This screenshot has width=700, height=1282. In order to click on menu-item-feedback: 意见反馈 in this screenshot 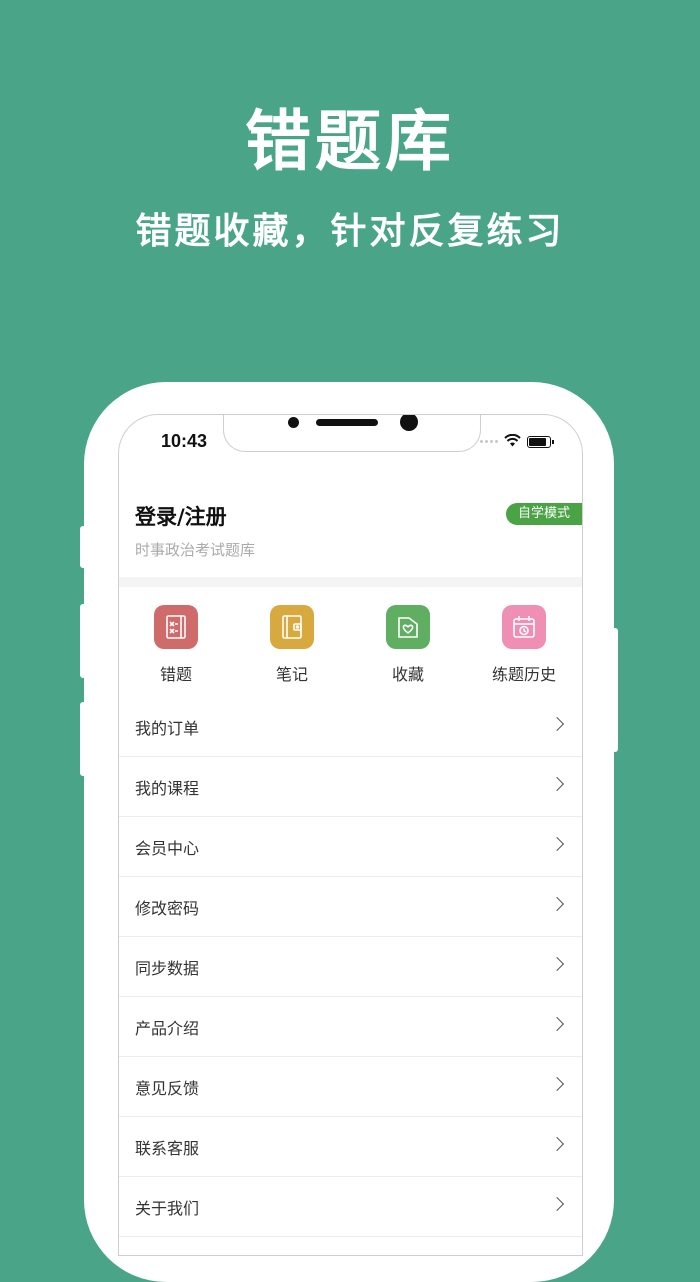, I will do `click(350, 1087)`.